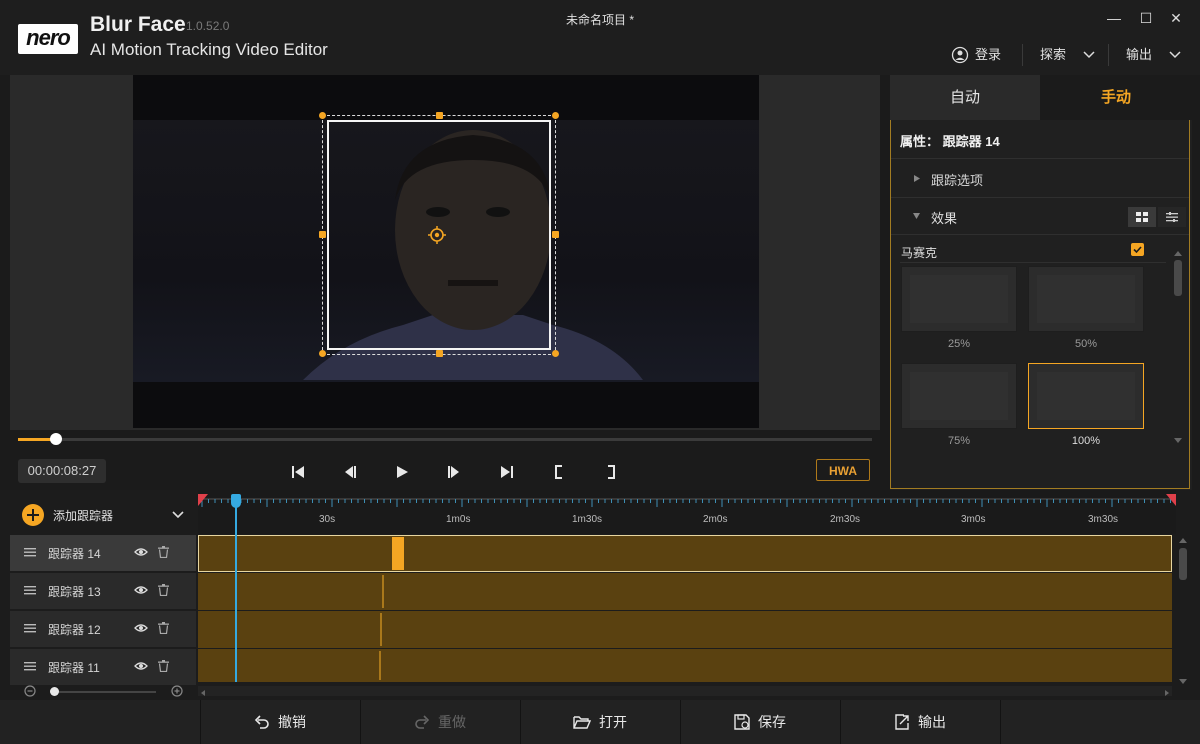 The width and height of the screenshot is (1200, 744). What do you see at coordinates (600, 19) in the screenshot?
I see `project-title: 未命名项目 *` at bounding box center [600, 19].